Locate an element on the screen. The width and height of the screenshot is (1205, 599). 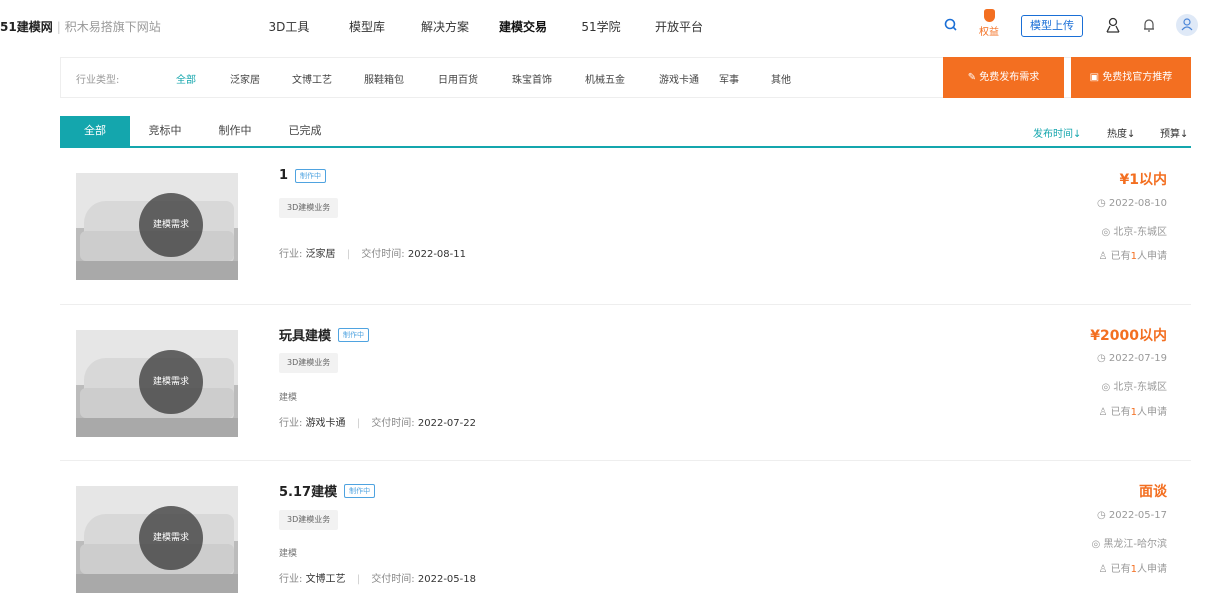
demand-title: 1 制作中 is located at coordinates (303, 175).